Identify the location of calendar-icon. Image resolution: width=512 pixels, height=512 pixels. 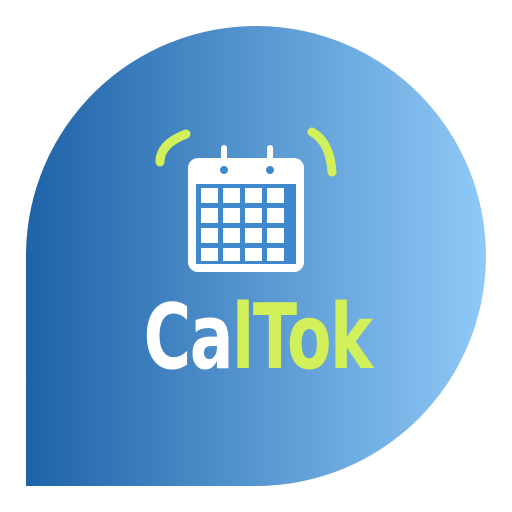
(246, 208).